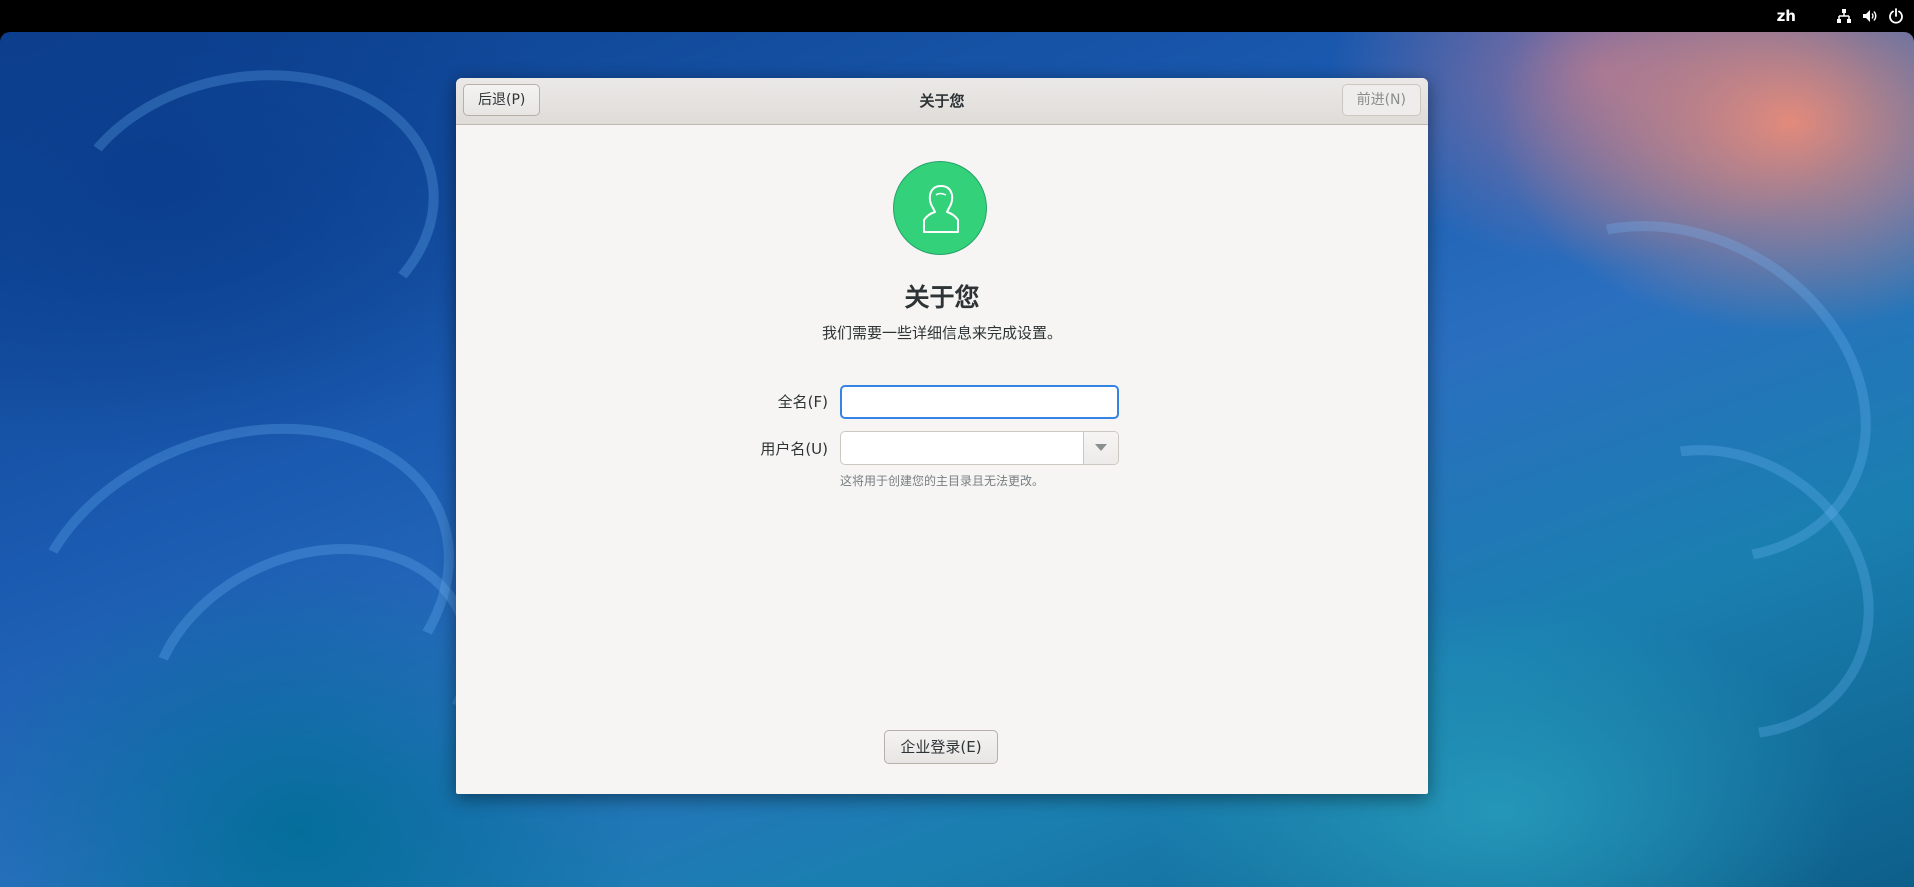 The width and height of the screenshot is (1914, 887). I want to click on speaker-volume-icon, so click(1870, 16).